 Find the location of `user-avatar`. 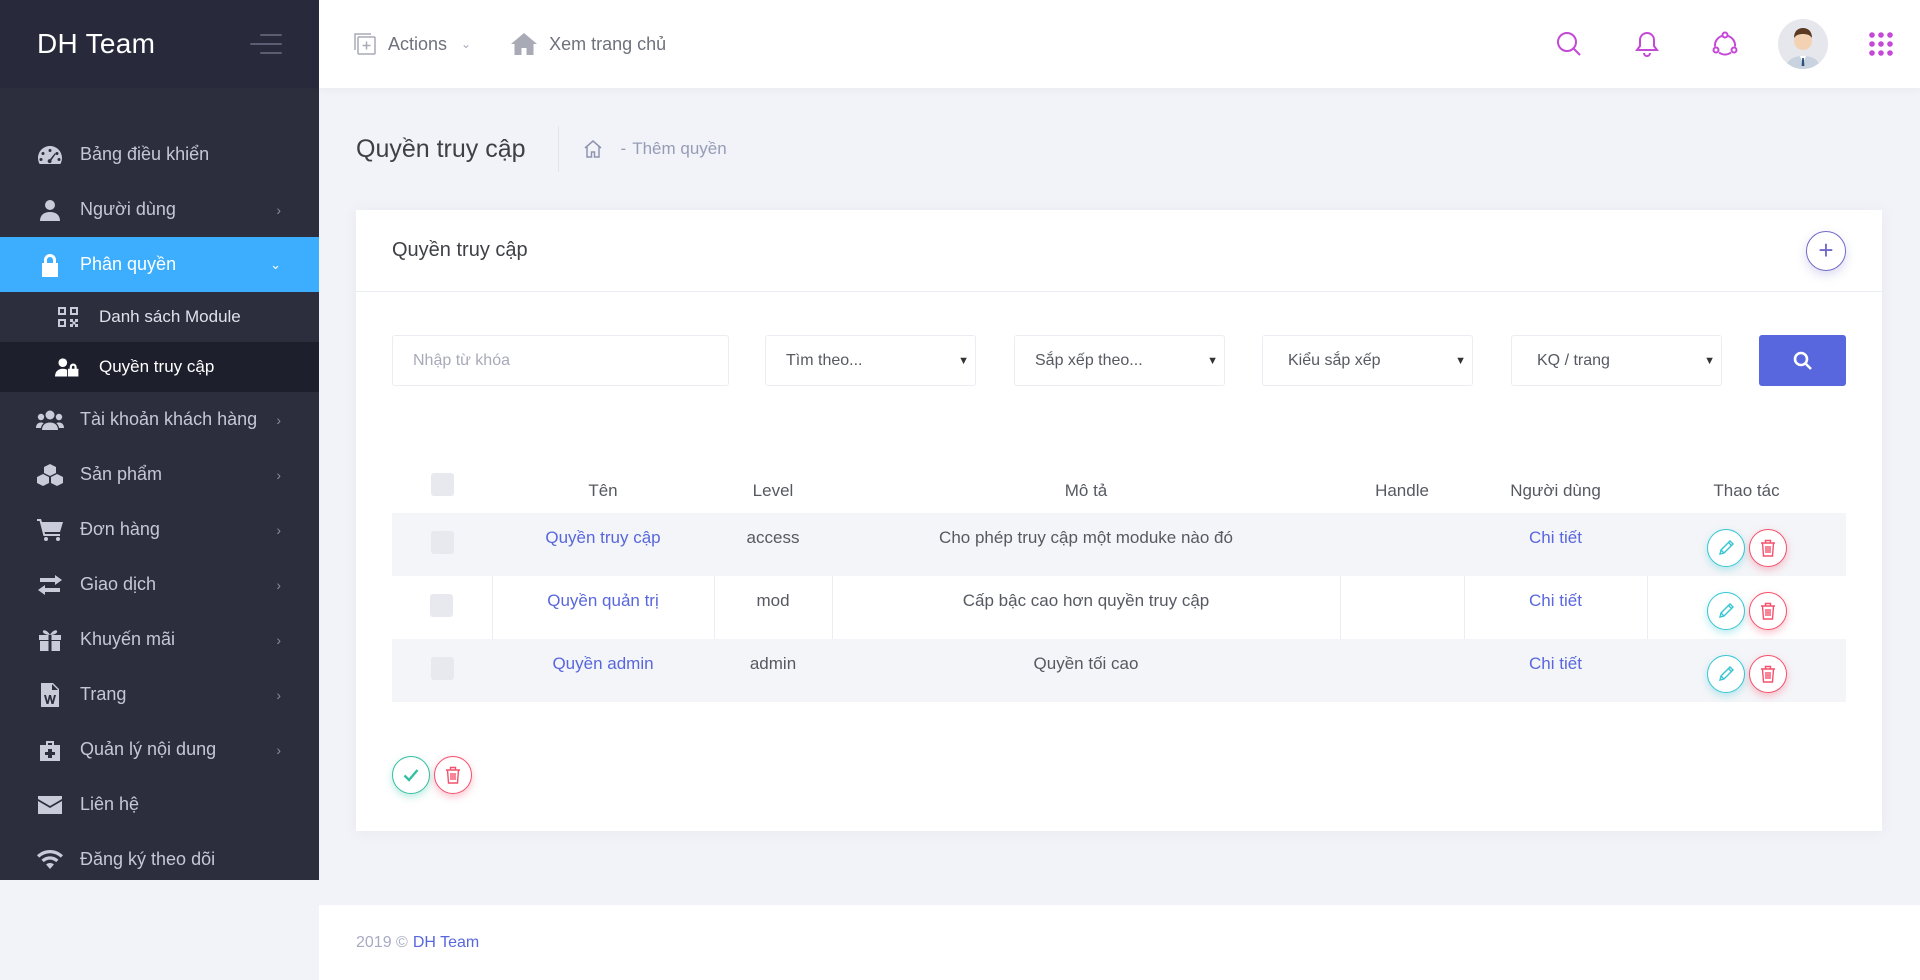

user-avatar is located at coordinates (1803, 44).